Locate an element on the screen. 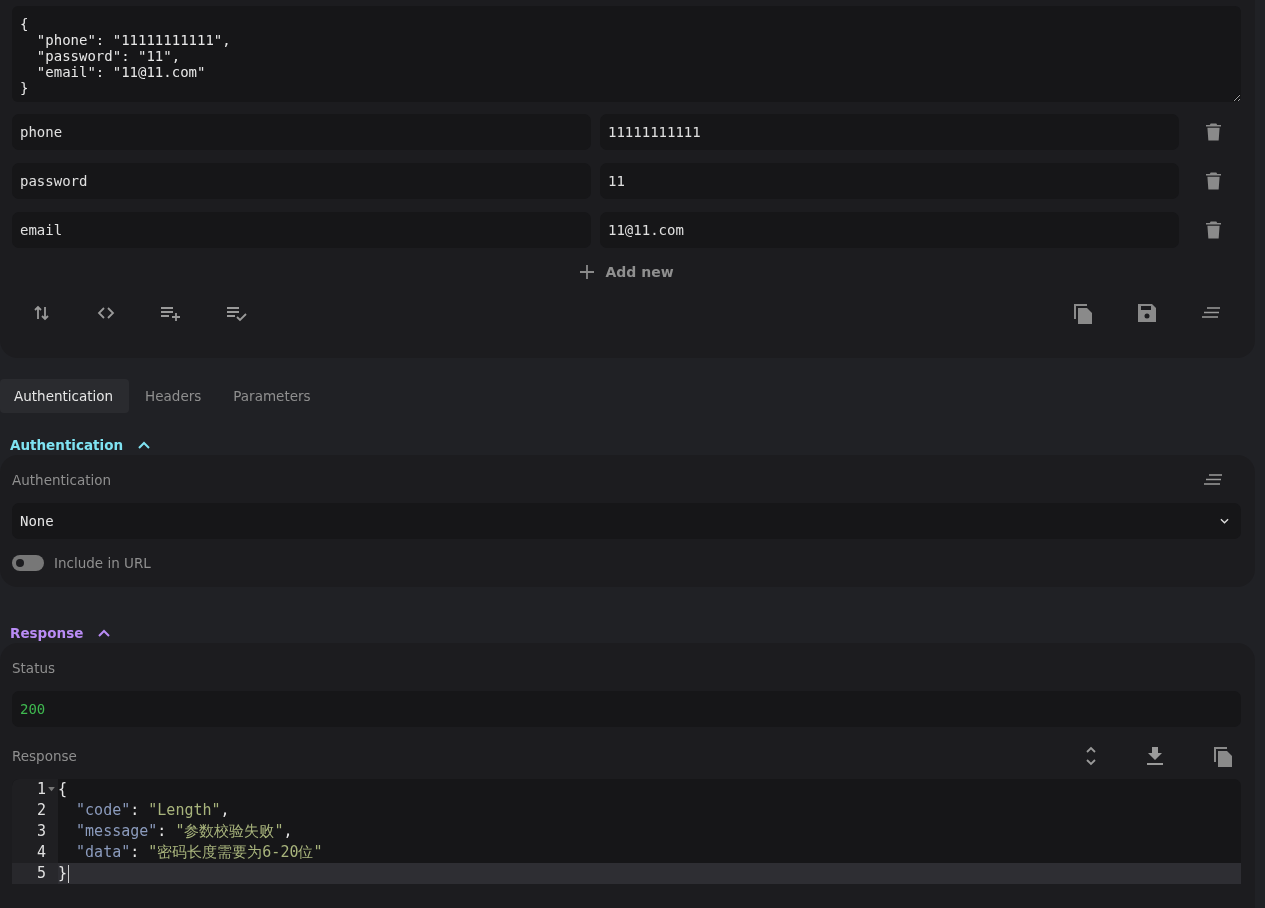  line-number: 4 is located at coordinates (41, 852).